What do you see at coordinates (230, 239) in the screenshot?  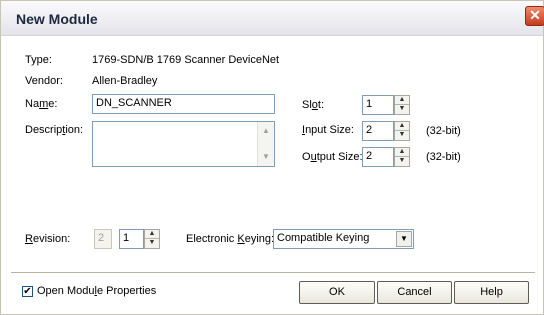 I see `keying-label: Electronic Keying:` at bounding box center [230, 239].